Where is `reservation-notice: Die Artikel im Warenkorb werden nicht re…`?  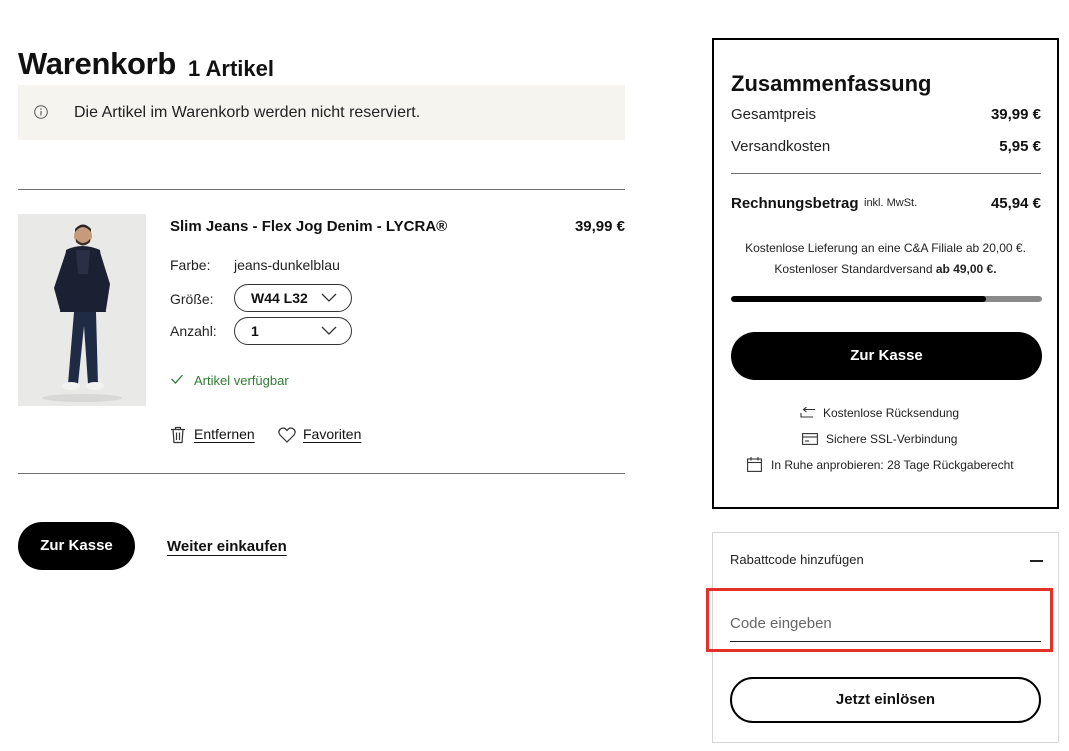 reservation-notice: Die Artikel im Warenkorb werden nicht re… is located at coordinates (321, 112).